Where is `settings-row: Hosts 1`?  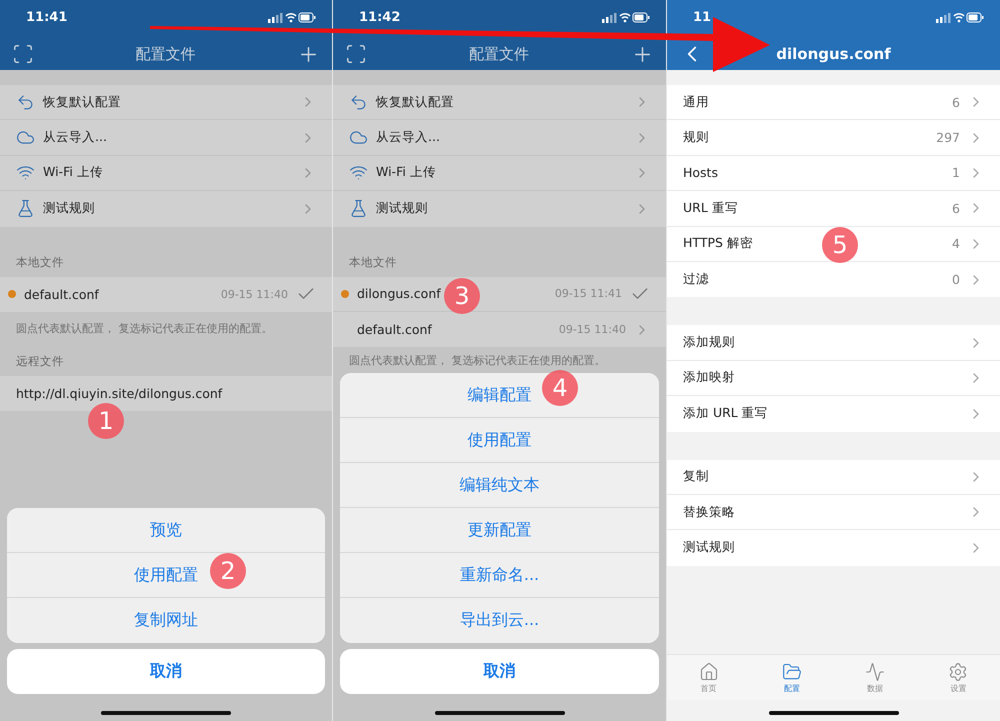 settings-row: Hosts 1 is located at coordinates (833, 174).